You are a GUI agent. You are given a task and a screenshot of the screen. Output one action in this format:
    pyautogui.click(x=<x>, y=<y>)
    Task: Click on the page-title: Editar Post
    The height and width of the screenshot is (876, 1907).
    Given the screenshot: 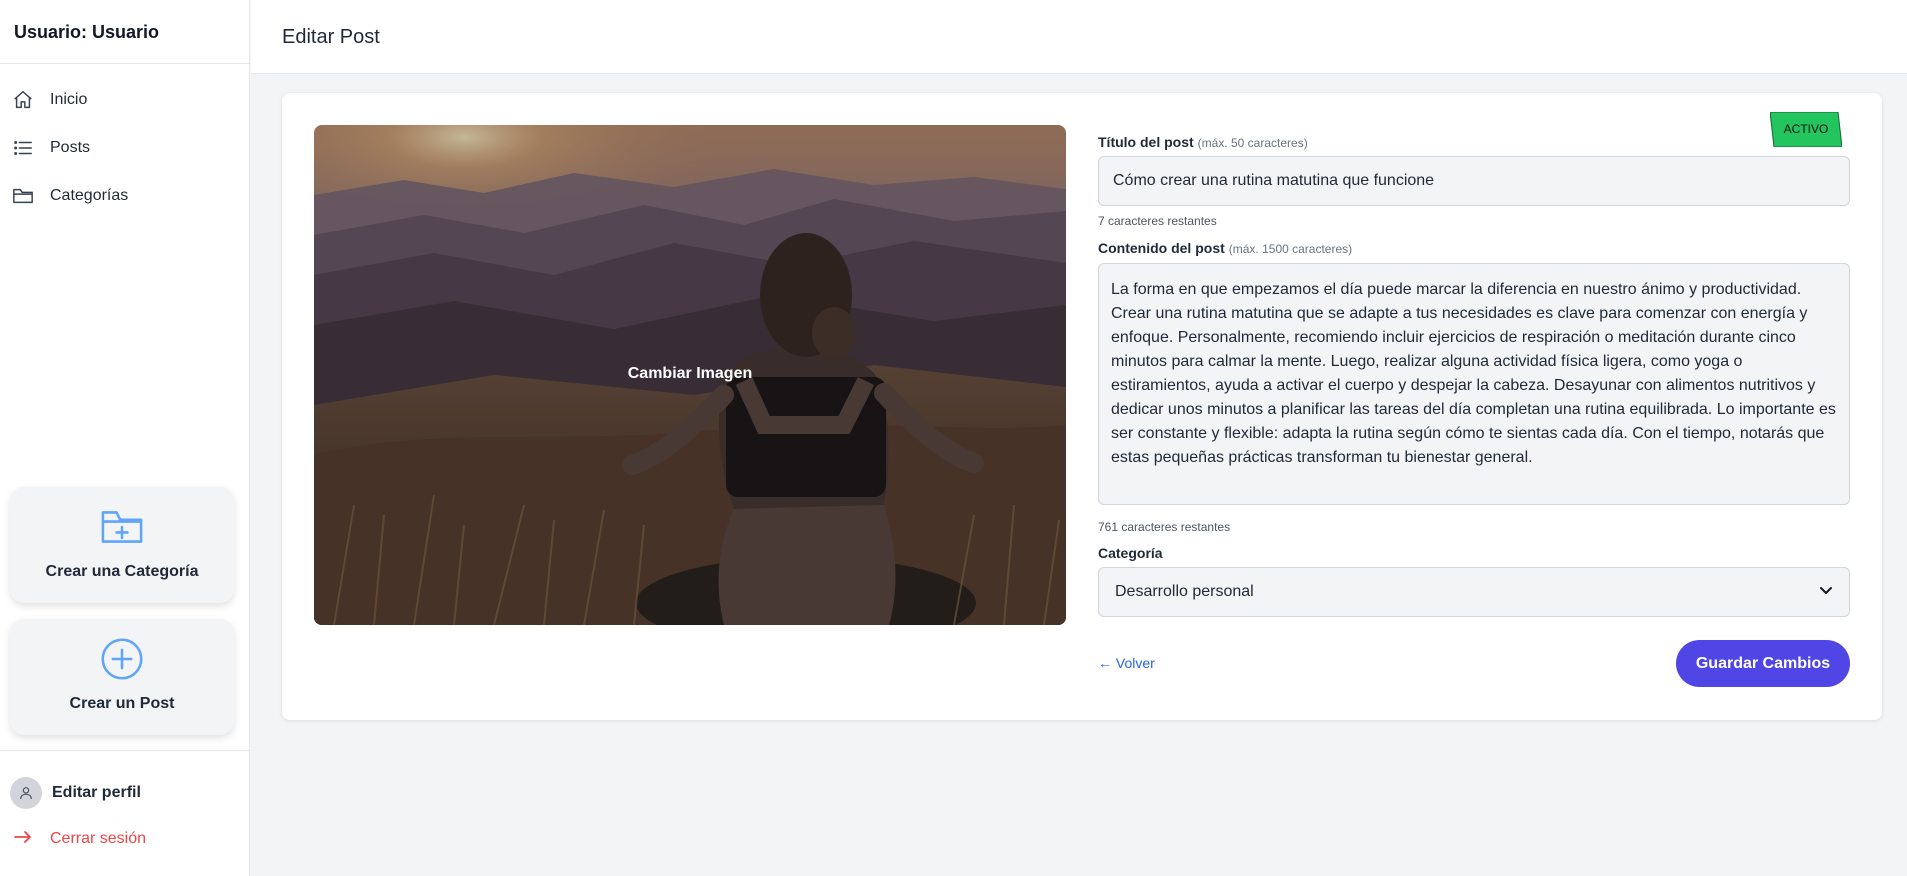 What is the action you would take?
    pyautogui.click(x=331, y=37)
    